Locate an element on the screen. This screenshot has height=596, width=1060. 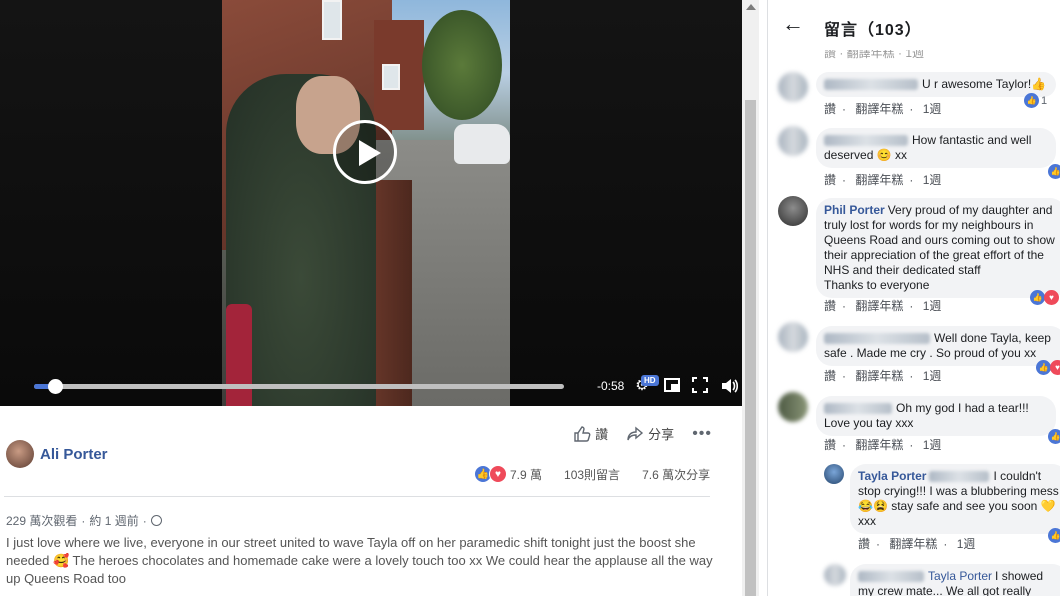
post-time: 約 1 週前 is located at coordinates (113, 520).